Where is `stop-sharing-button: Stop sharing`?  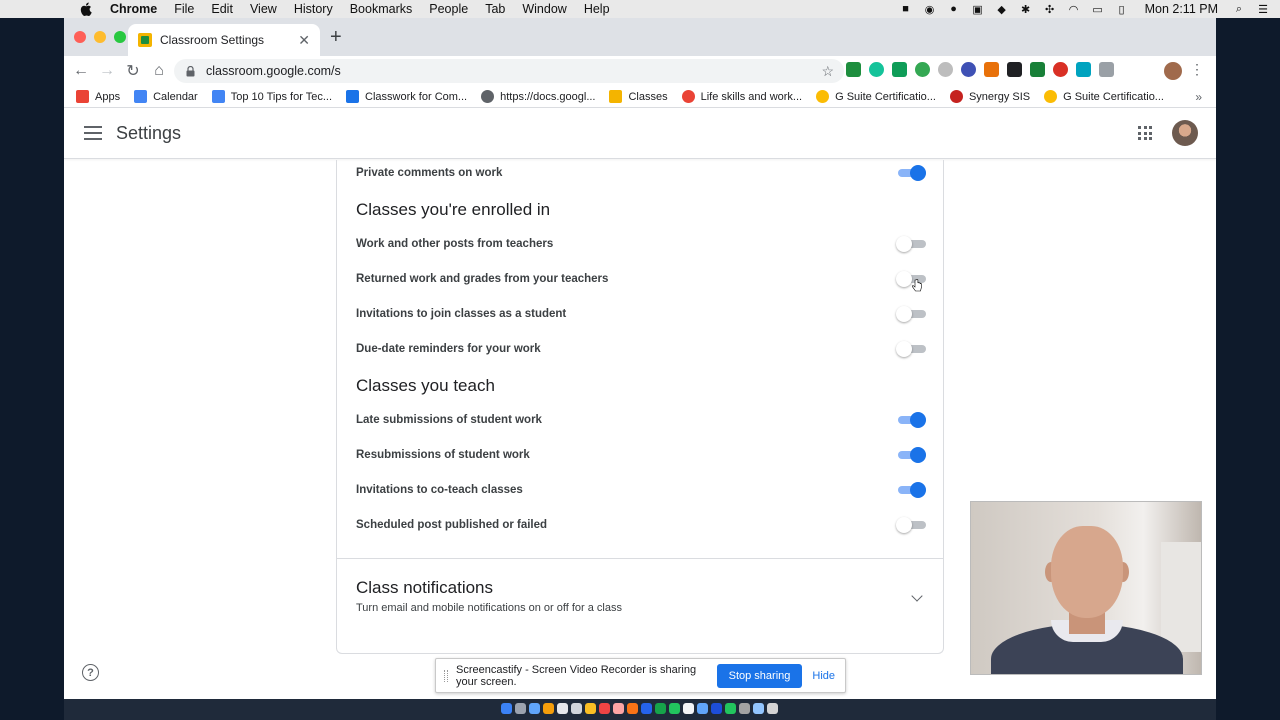
stop-sharing-button: Stop sharing is located at coordinates (759, 675).